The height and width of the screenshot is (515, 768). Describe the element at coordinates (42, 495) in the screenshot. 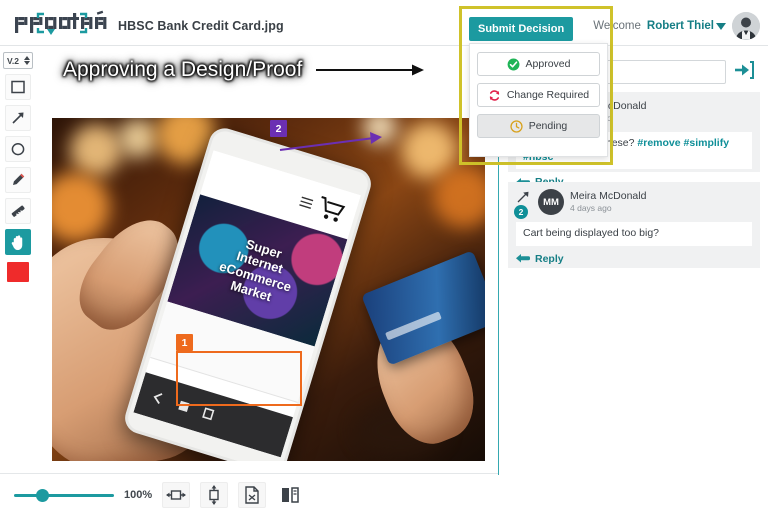

I see `zoom-slider-thumb` at that location.